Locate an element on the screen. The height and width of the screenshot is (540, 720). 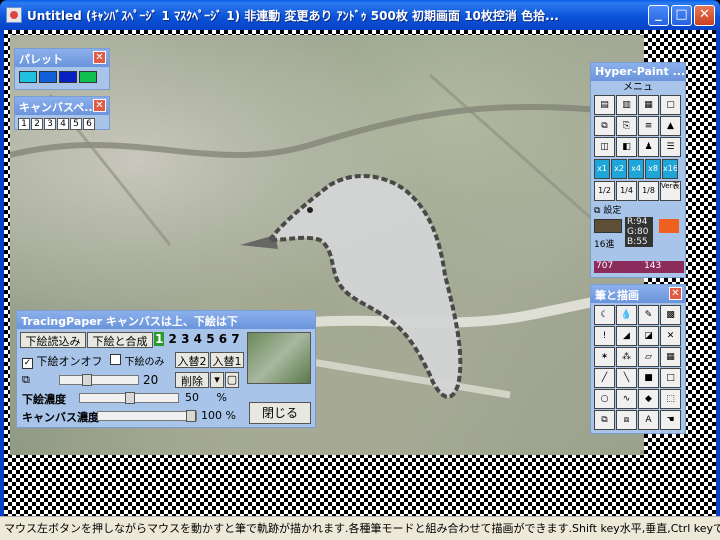
eraser-icon: ▱ is located at coordinates (648, 357).